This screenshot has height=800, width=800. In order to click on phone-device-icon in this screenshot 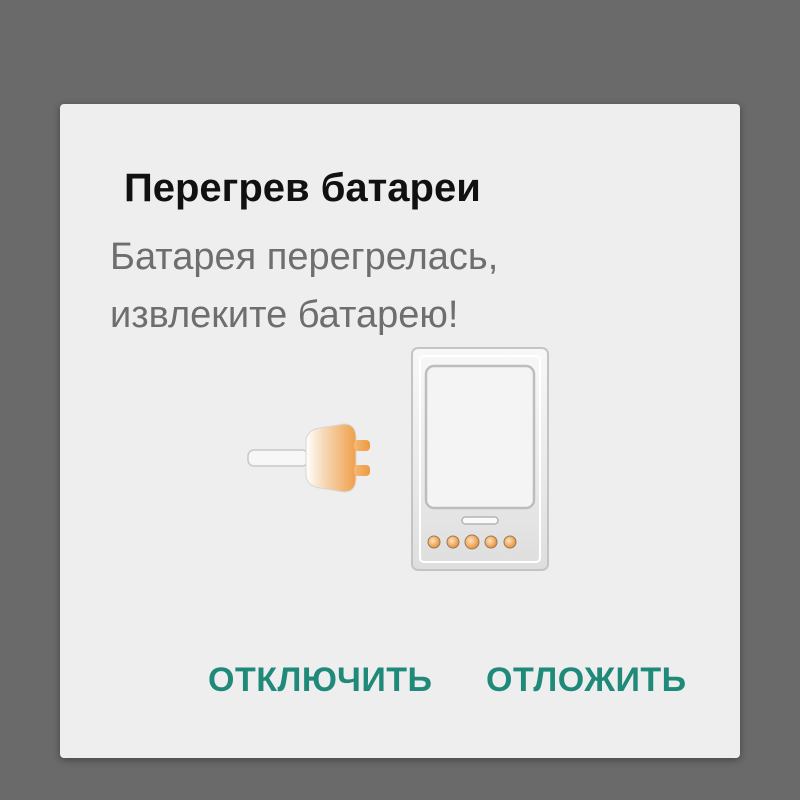, I will do `click(480, 459)`.